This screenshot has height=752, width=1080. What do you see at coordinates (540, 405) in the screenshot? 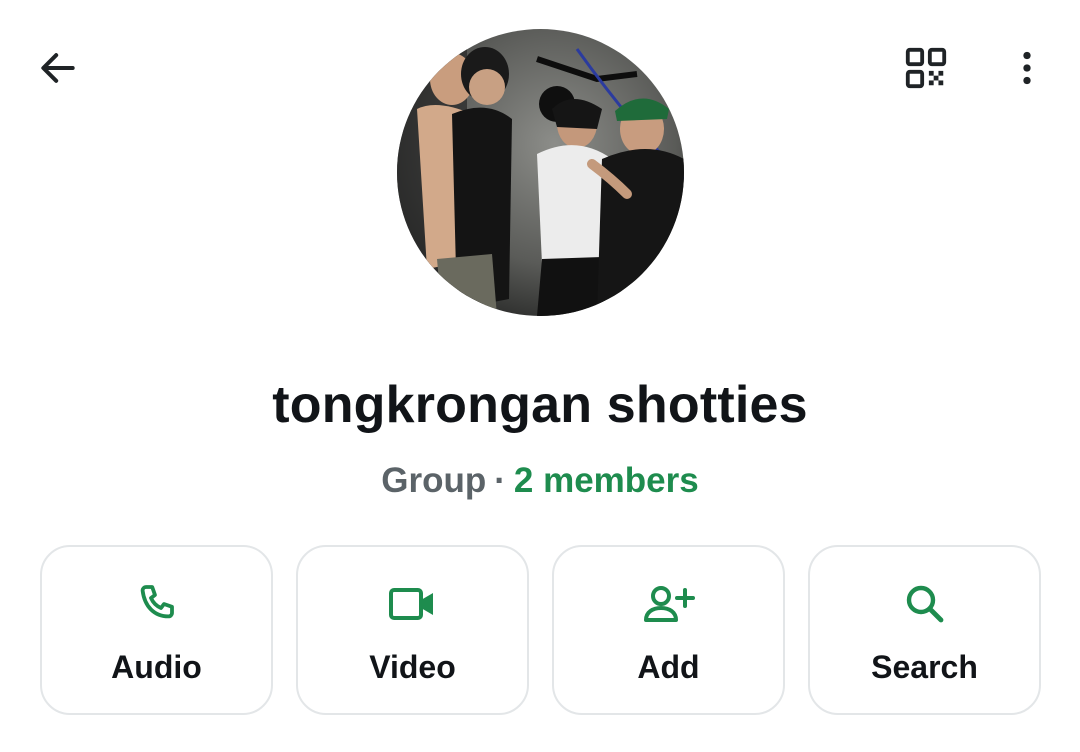
I see `group-name: tongkrongan shotties` at bounding box center [540, 405].